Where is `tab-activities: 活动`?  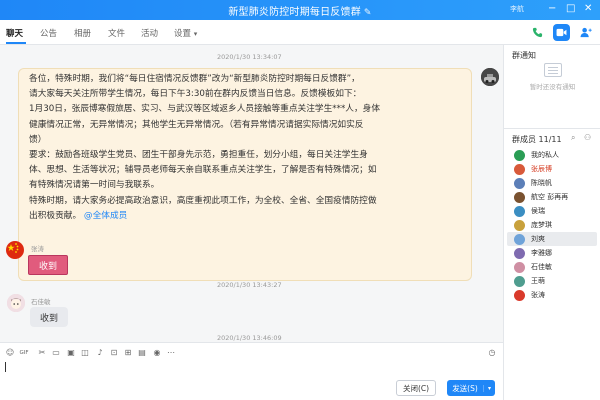 tab-activities: 活动 is located at coordinates (149, 33).